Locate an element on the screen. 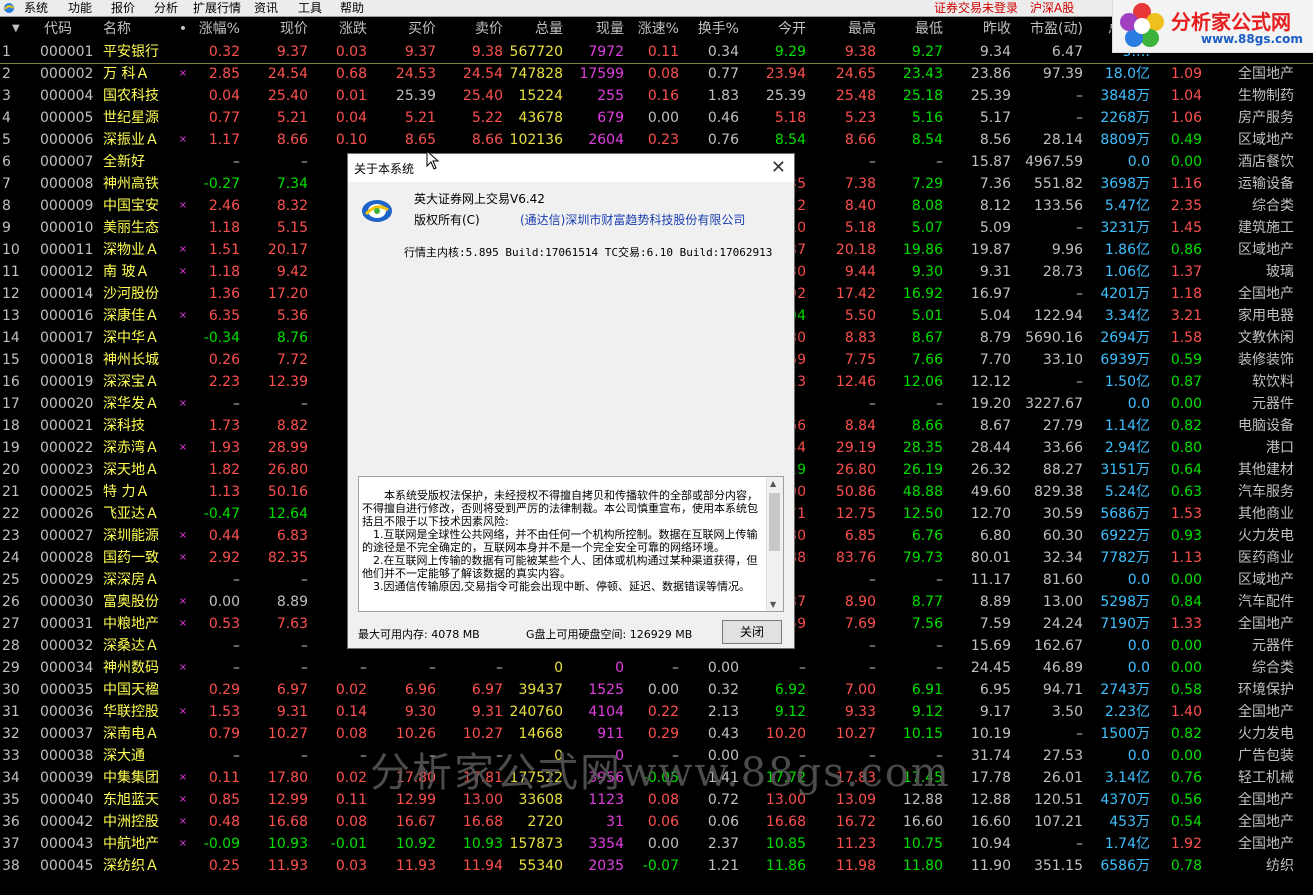  cell-row-number: 38 is located at coordinates (11, 866).